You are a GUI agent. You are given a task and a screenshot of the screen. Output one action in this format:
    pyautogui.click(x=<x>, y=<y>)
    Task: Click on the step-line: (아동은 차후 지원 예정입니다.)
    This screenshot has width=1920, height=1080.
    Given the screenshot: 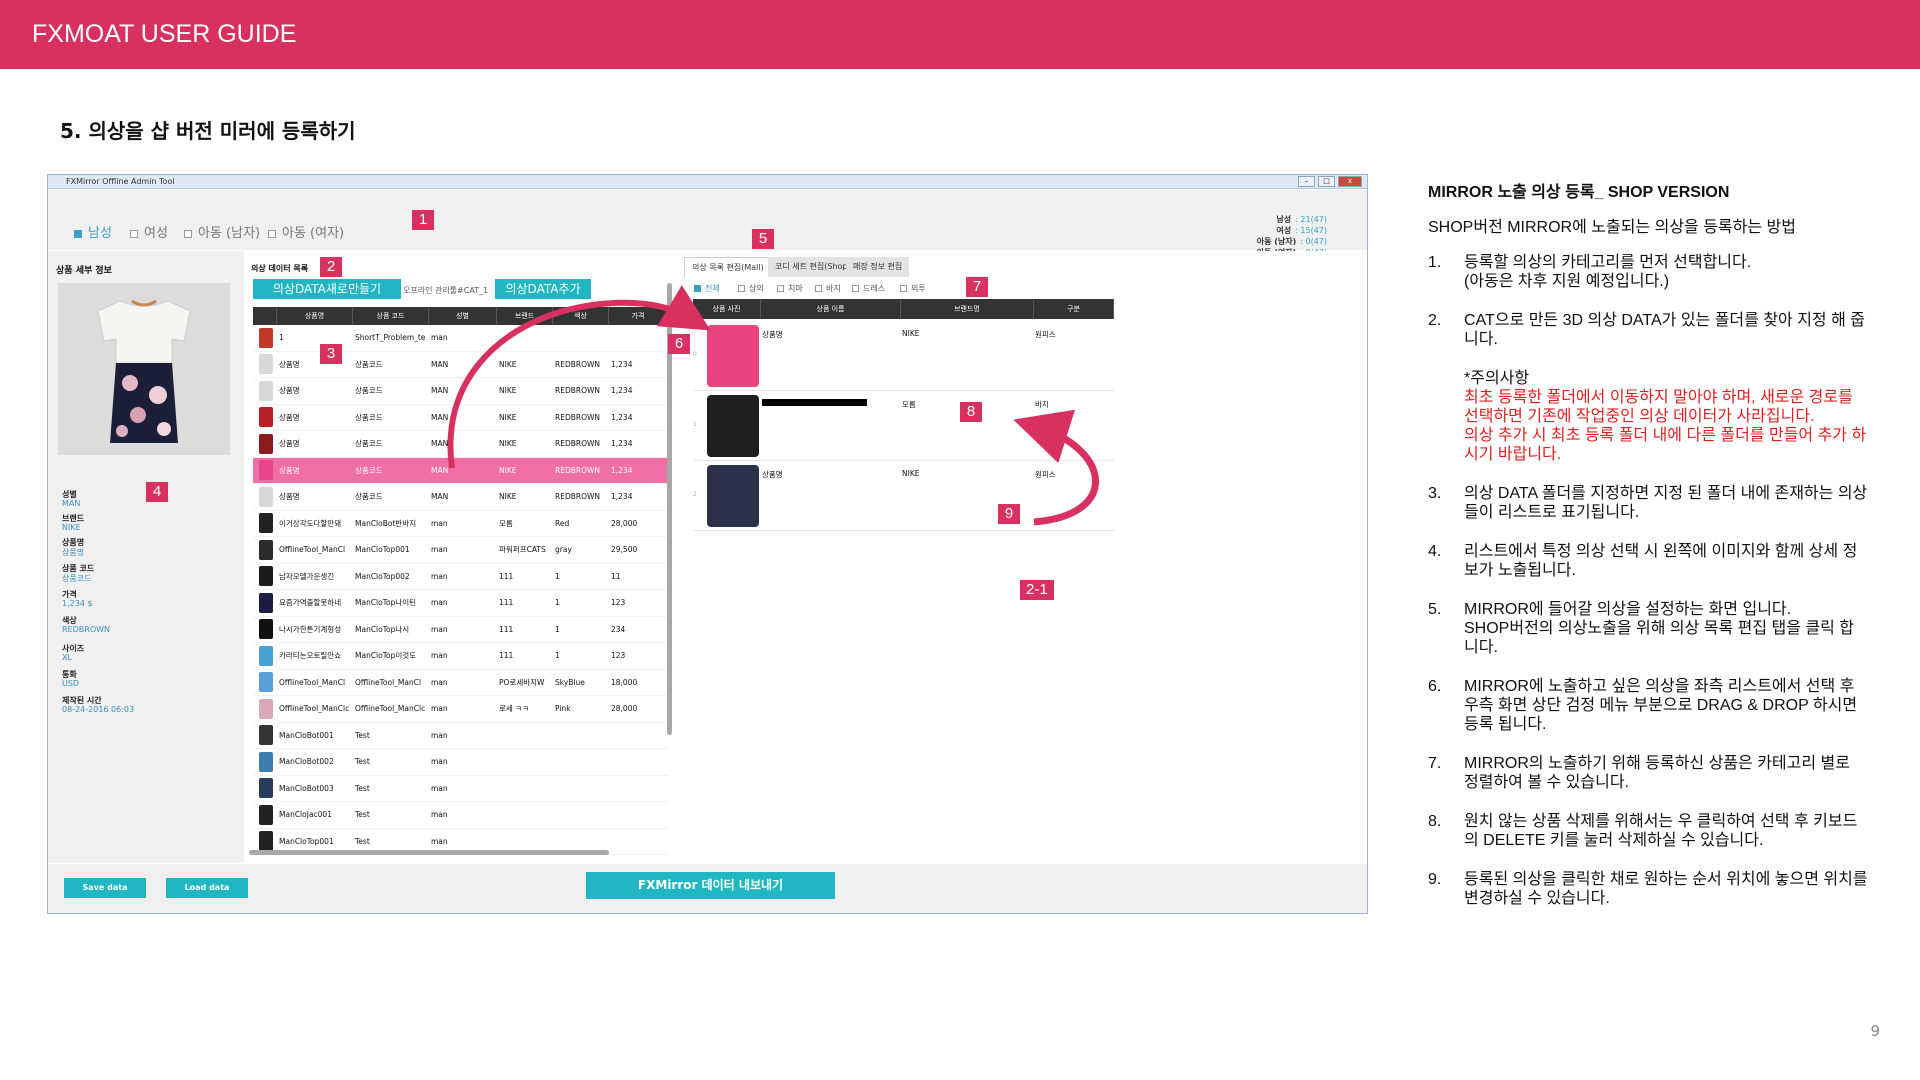 What is the action you would take?
    pyautogui.click(x=1567, y=281)
    